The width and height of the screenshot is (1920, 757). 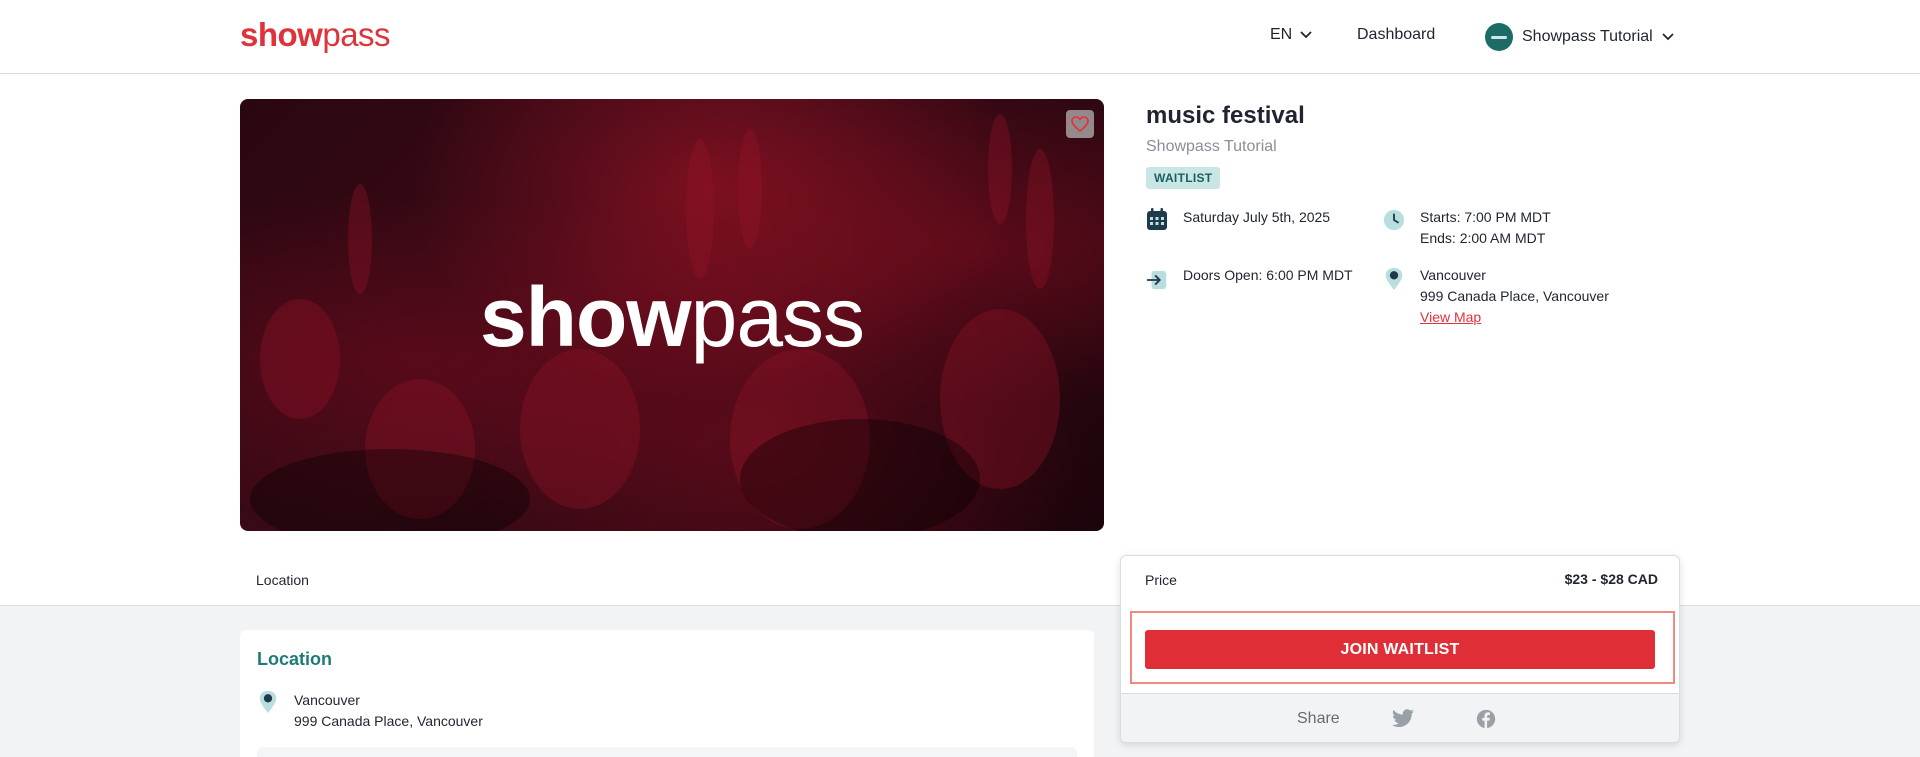 I want to click on language-selector: EN, so click(x=1291, y=35).